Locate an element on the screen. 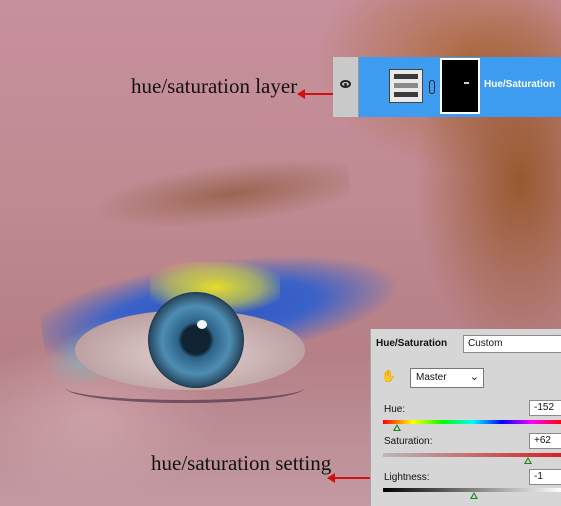  layer-annotation: hue/saturation layer is located at coordinates (214, 86).